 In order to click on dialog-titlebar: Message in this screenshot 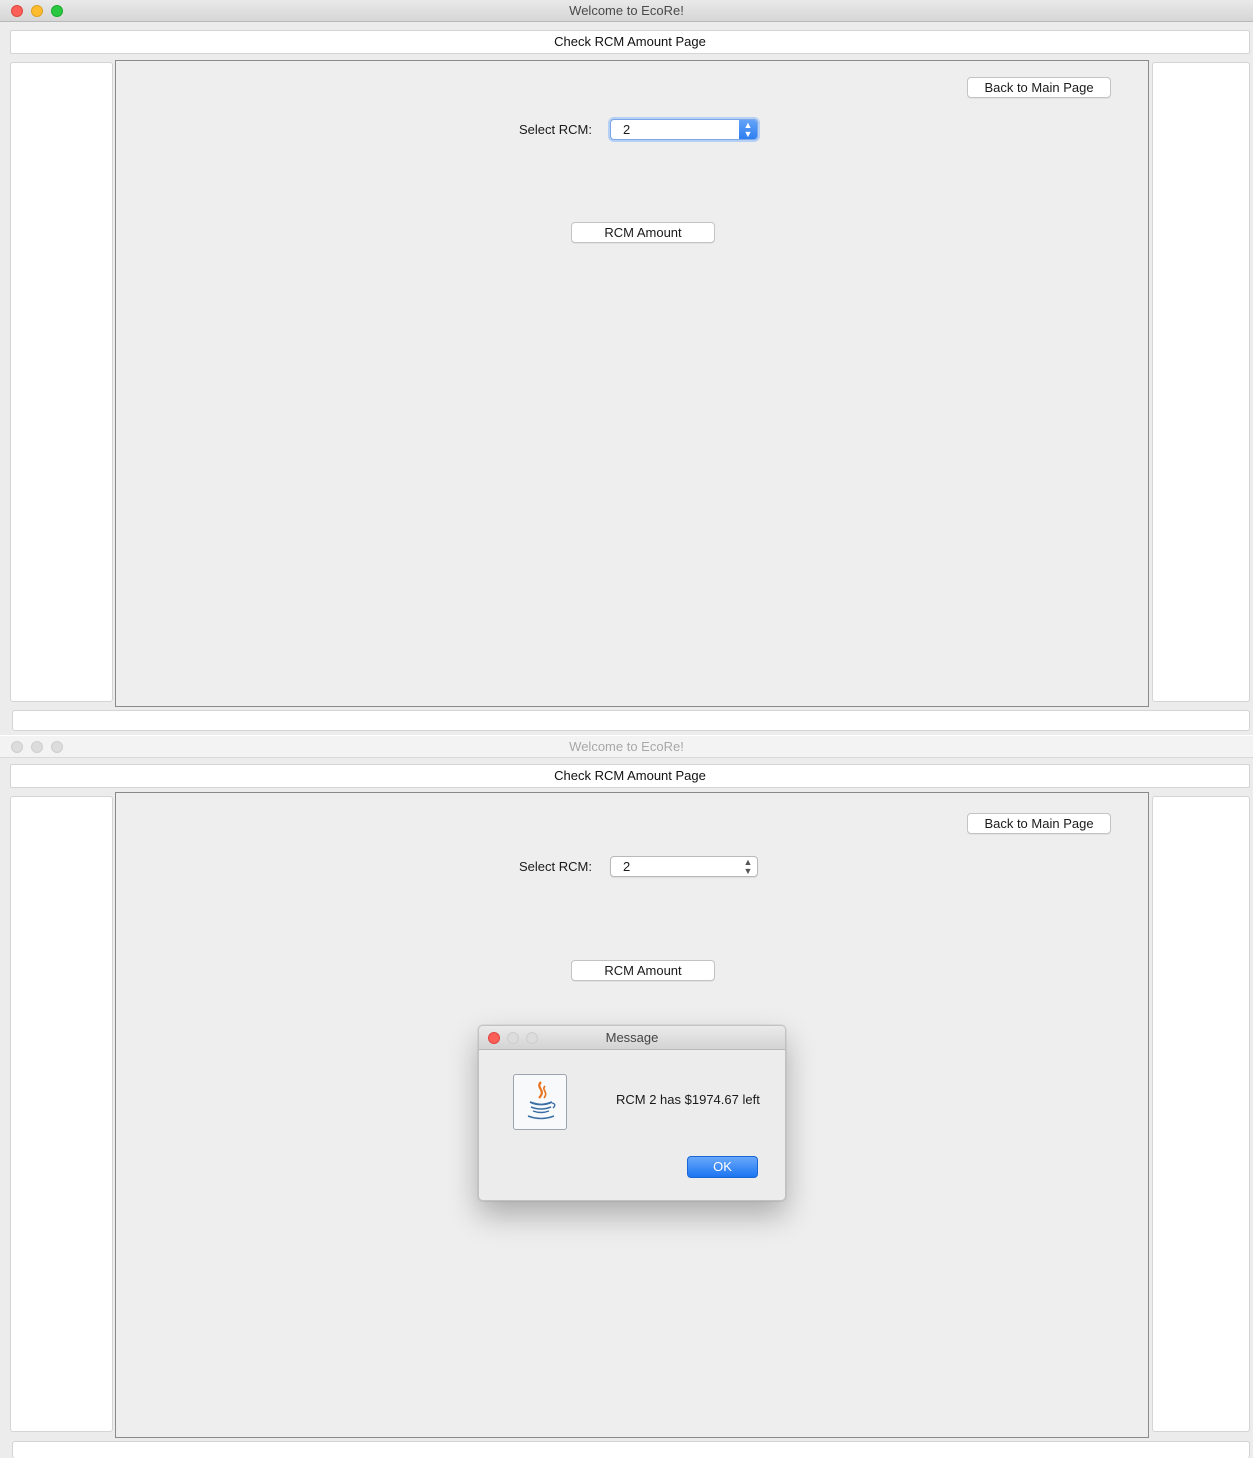, I will do `click(632, 1038)`.